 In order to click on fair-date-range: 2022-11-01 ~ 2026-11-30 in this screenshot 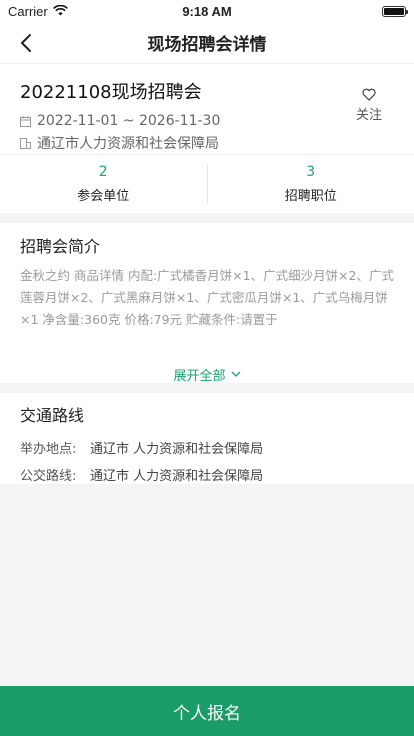, I will do `click(129, 121)`.